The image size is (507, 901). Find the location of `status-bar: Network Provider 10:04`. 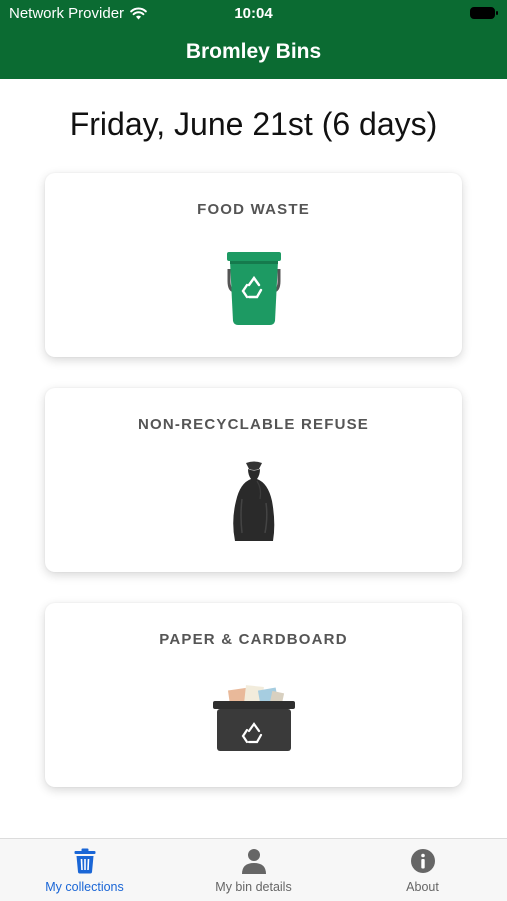

status-bar: Network Provider 10:04 is located at coordinates (253, 14).